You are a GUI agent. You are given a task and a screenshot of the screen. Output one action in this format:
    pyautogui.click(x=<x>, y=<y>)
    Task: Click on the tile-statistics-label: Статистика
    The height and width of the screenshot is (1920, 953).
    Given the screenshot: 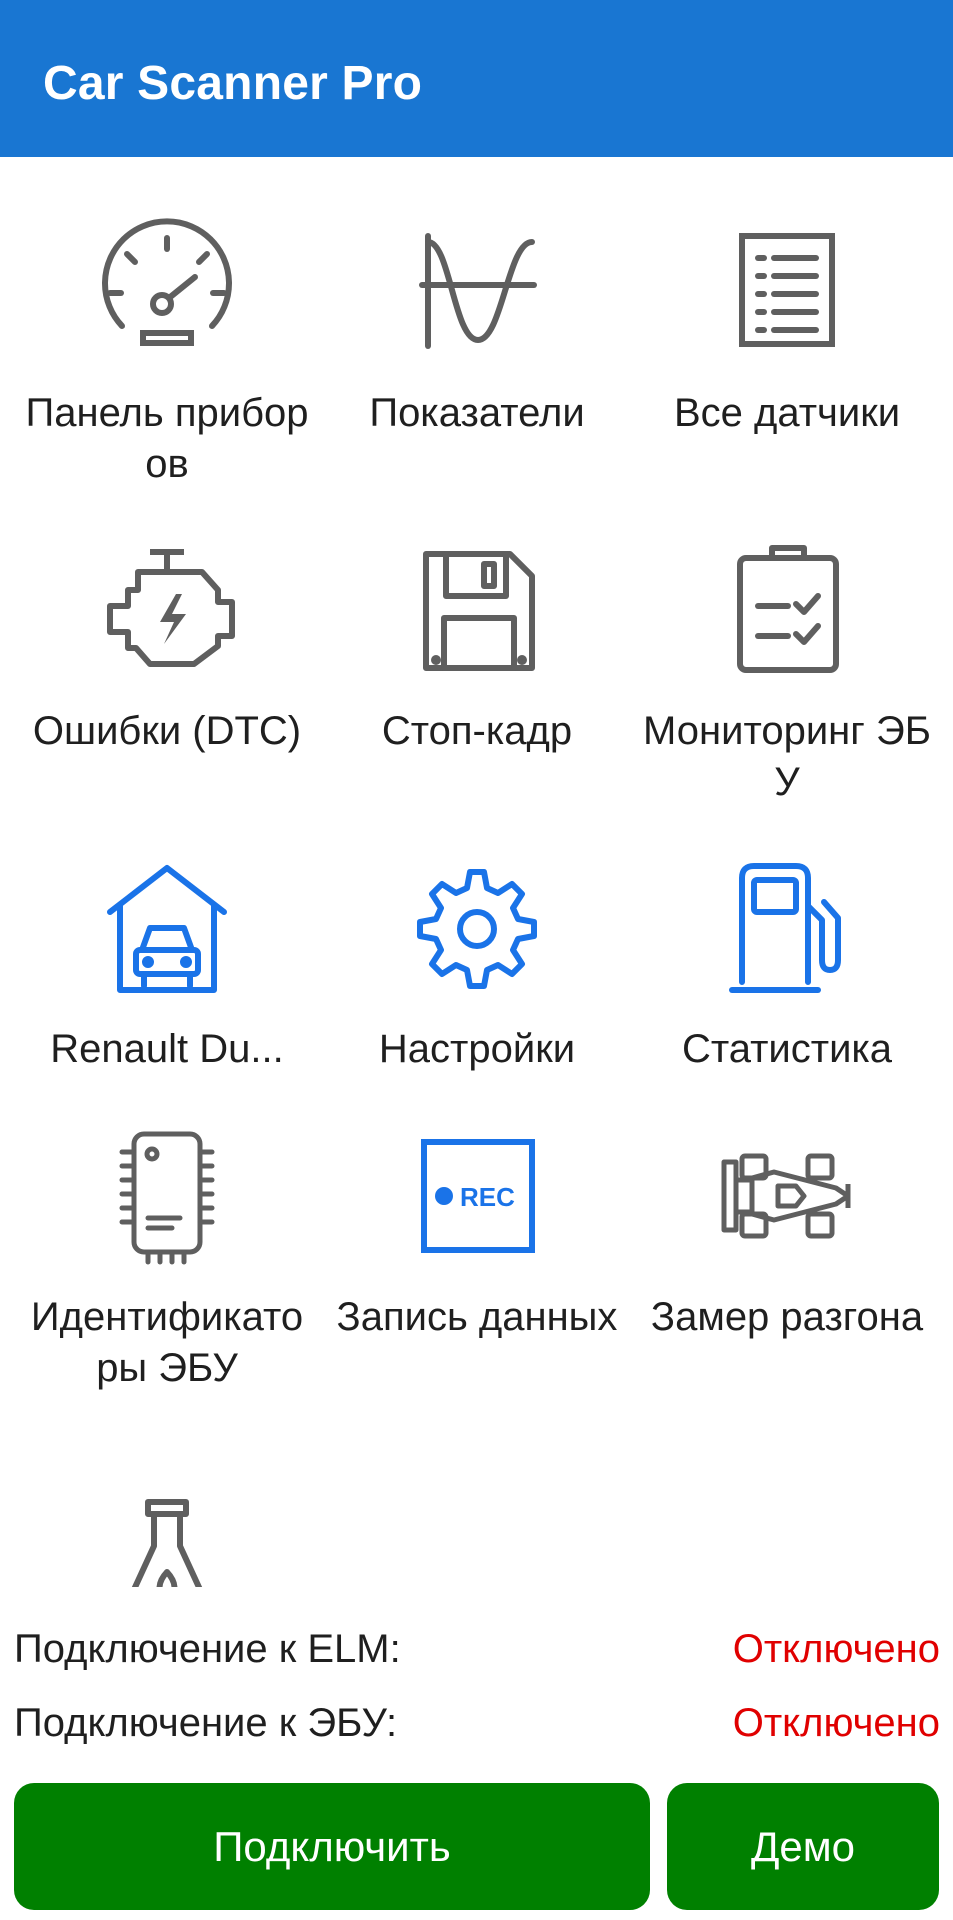 What is the action you would take?
    pyautogui.click(x=787, y=1049)
    